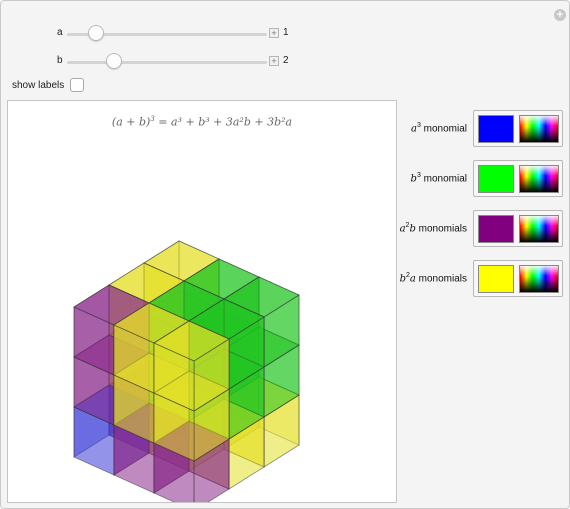 Image resolution: width=570 pixels, height=509 pixels. I want to click on slider-label-b: b, so click(60, 60).